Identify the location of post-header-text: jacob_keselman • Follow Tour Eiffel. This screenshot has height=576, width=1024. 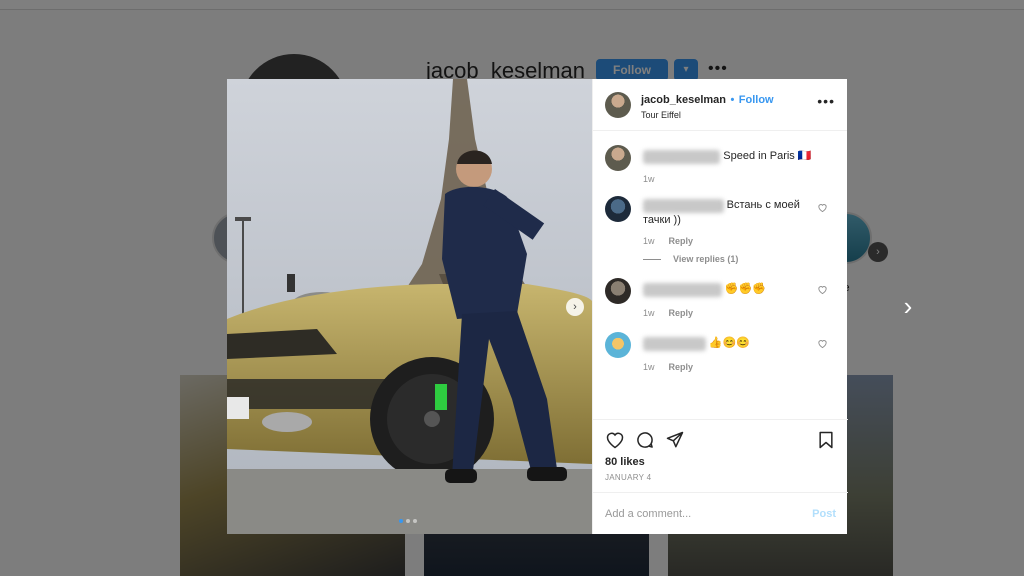
(707, 105).